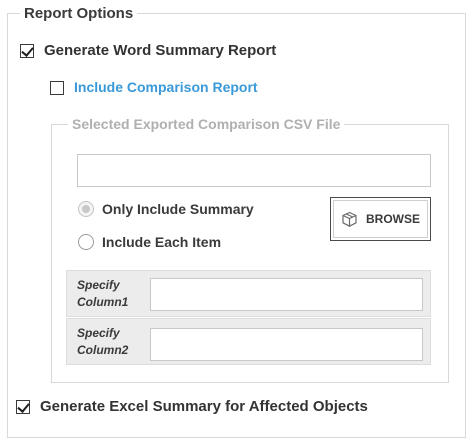 This screenshot has width=474, height=444. What do you see at coordinates (286, 344) in the screenshot?
I see `column2-input` at bounding box center [286, 344].